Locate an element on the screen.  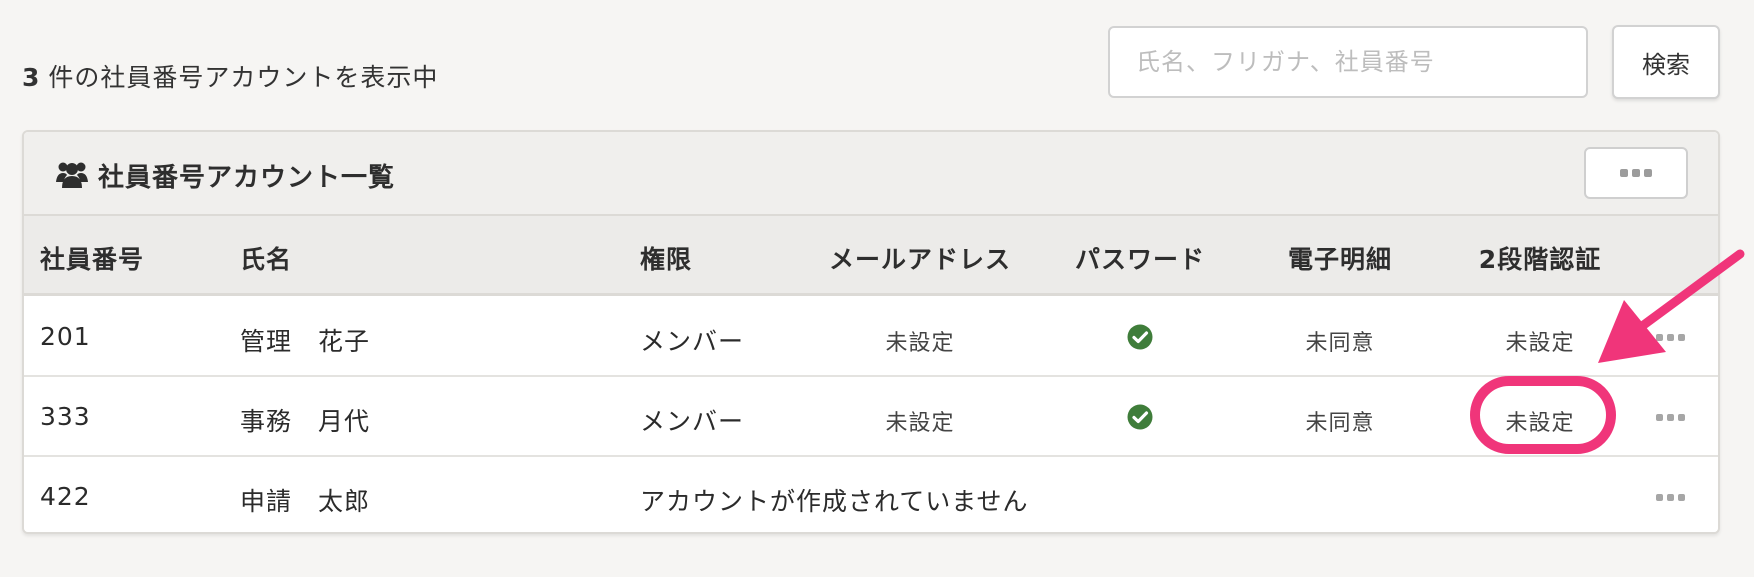
employee-name: 管理 花子 is located at coordinates (305, 341).